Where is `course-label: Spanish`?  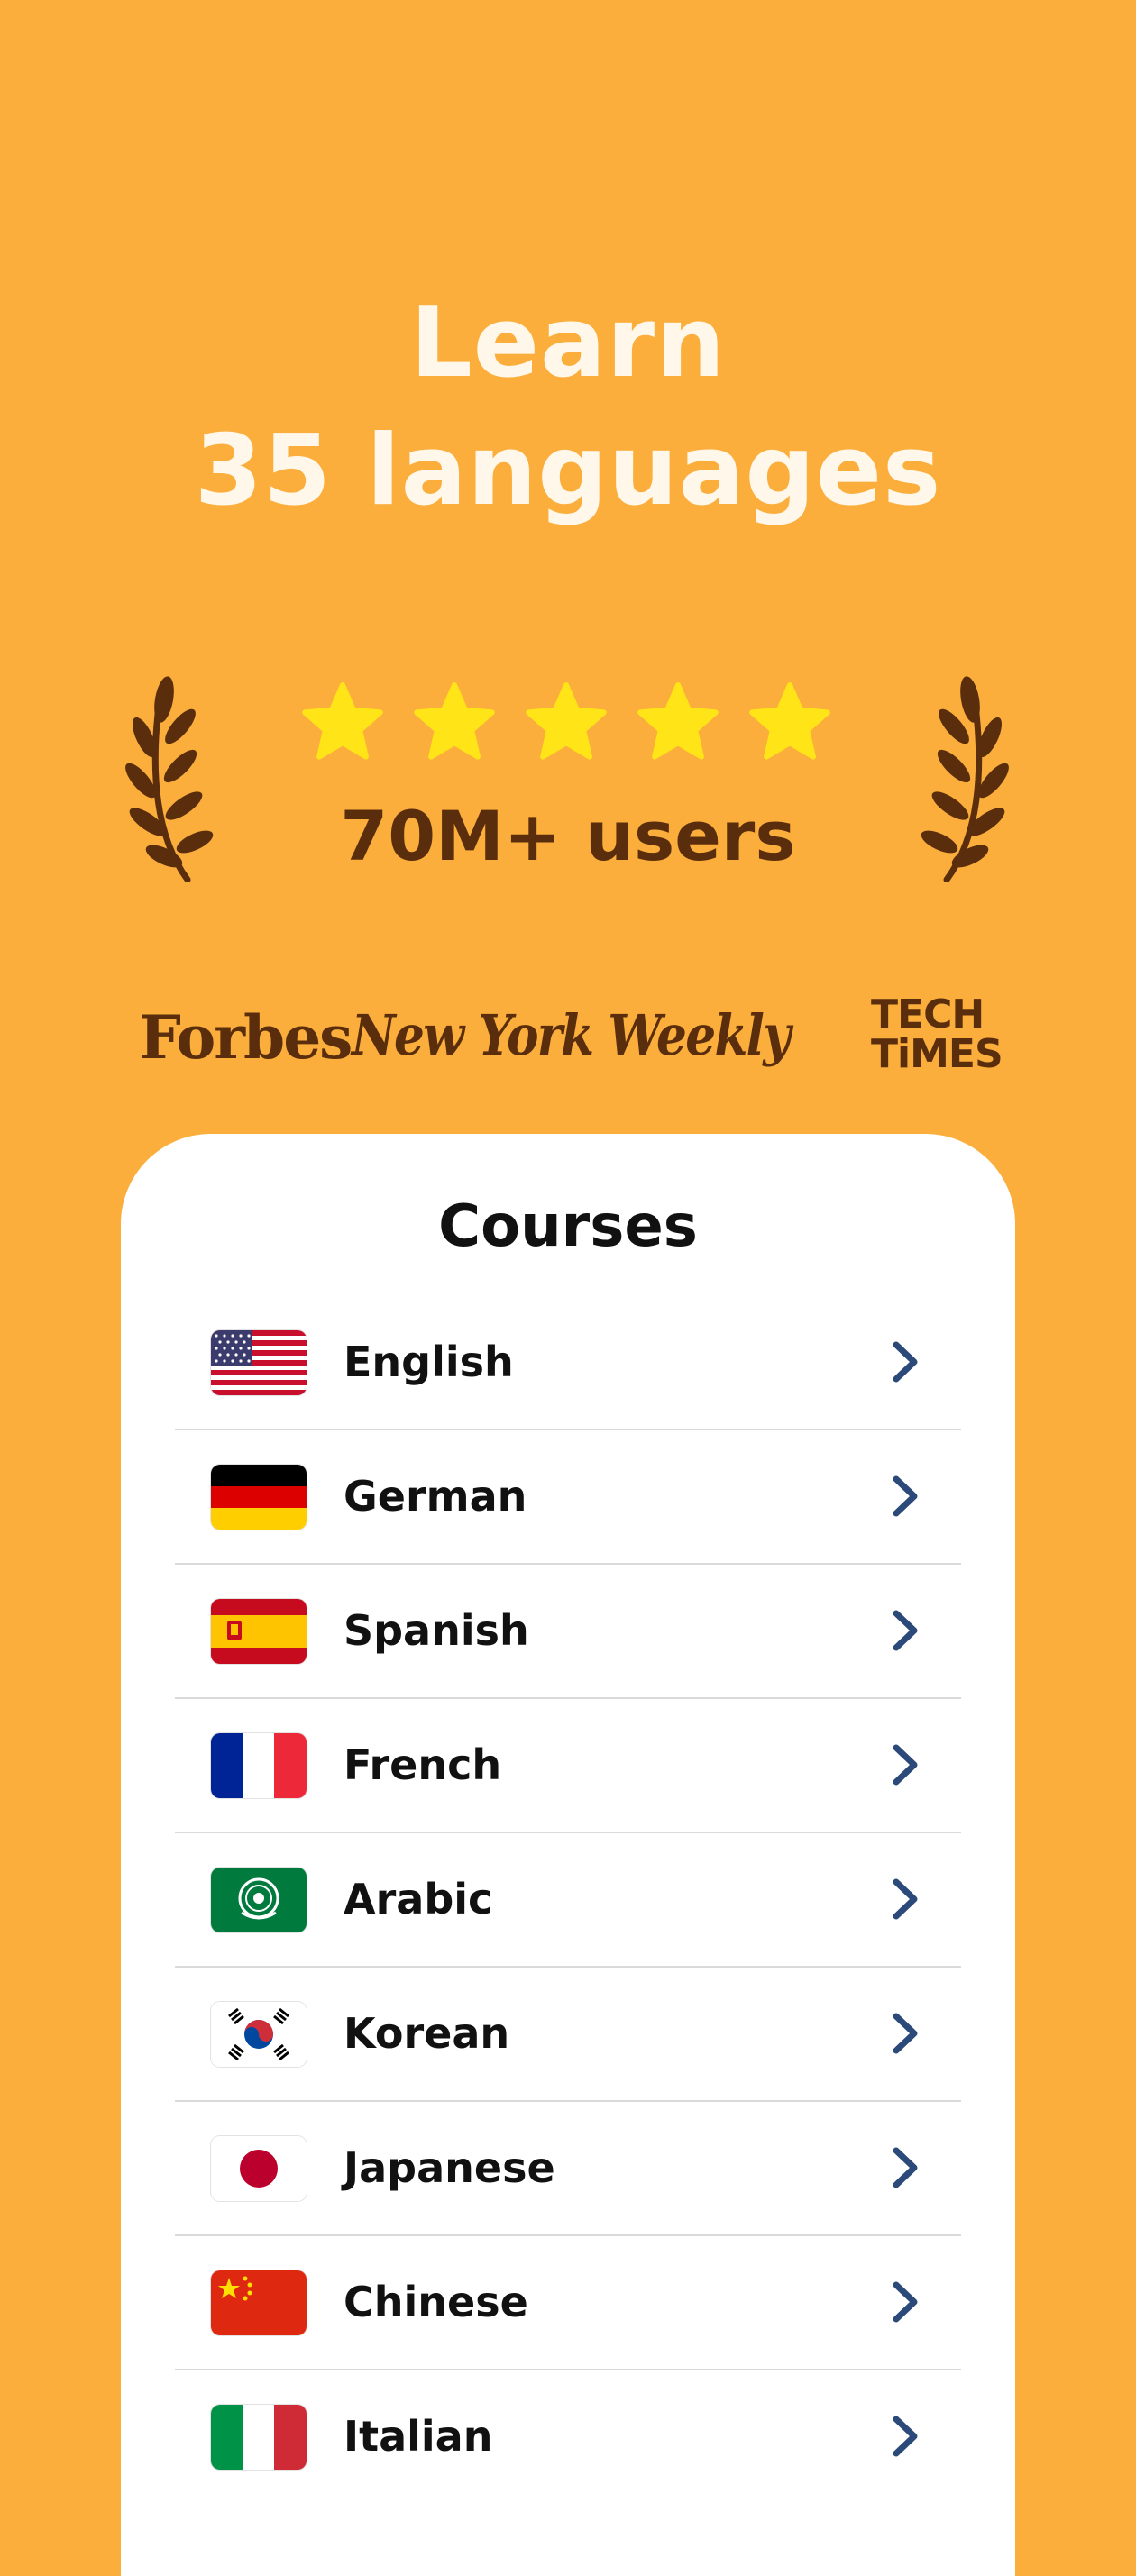 course-label: Spanish is located at coordinates (436, 1630).